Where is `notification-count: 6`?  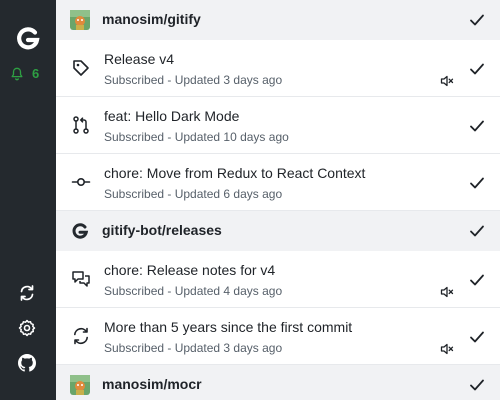 notification-count: 6 is located at coordinates (36, 73).